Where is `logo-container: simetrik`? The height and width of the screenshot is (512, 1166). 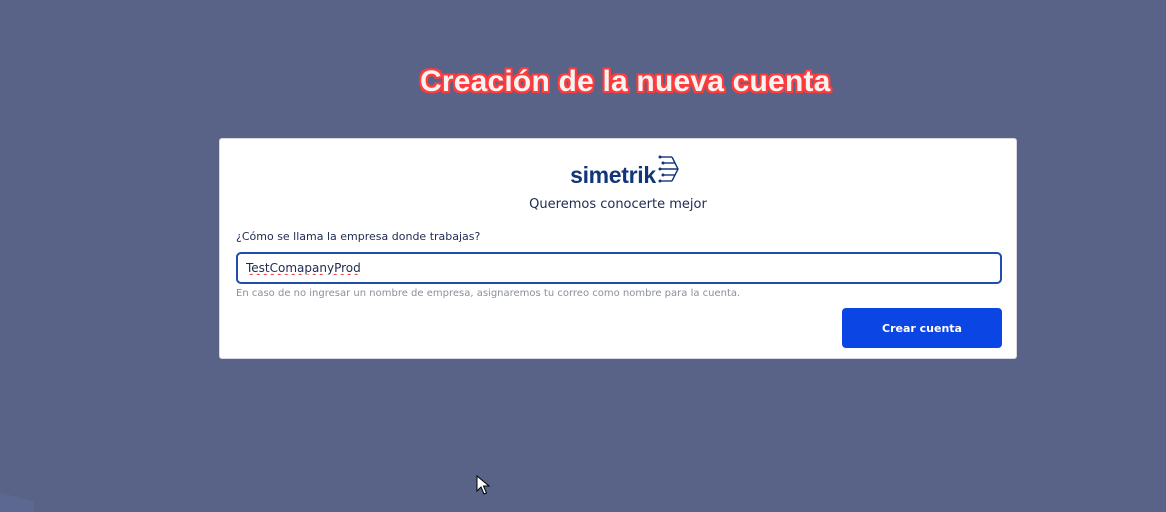
logo-container: simetrik is located at coordinates (618, 171).